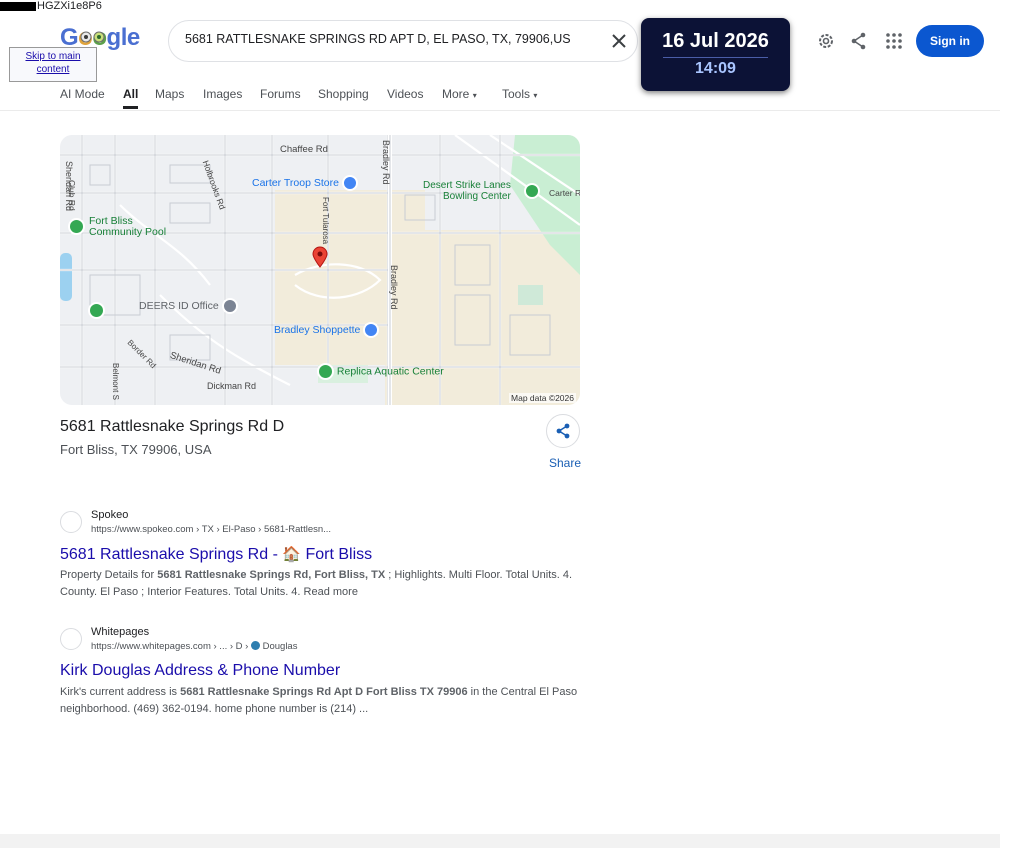 The width and height of the screenshot is (1012, 848). Describe the element at coordinates (542, 398) in the screenshot. I see `map-attribution: Map data ©2026` at that location.